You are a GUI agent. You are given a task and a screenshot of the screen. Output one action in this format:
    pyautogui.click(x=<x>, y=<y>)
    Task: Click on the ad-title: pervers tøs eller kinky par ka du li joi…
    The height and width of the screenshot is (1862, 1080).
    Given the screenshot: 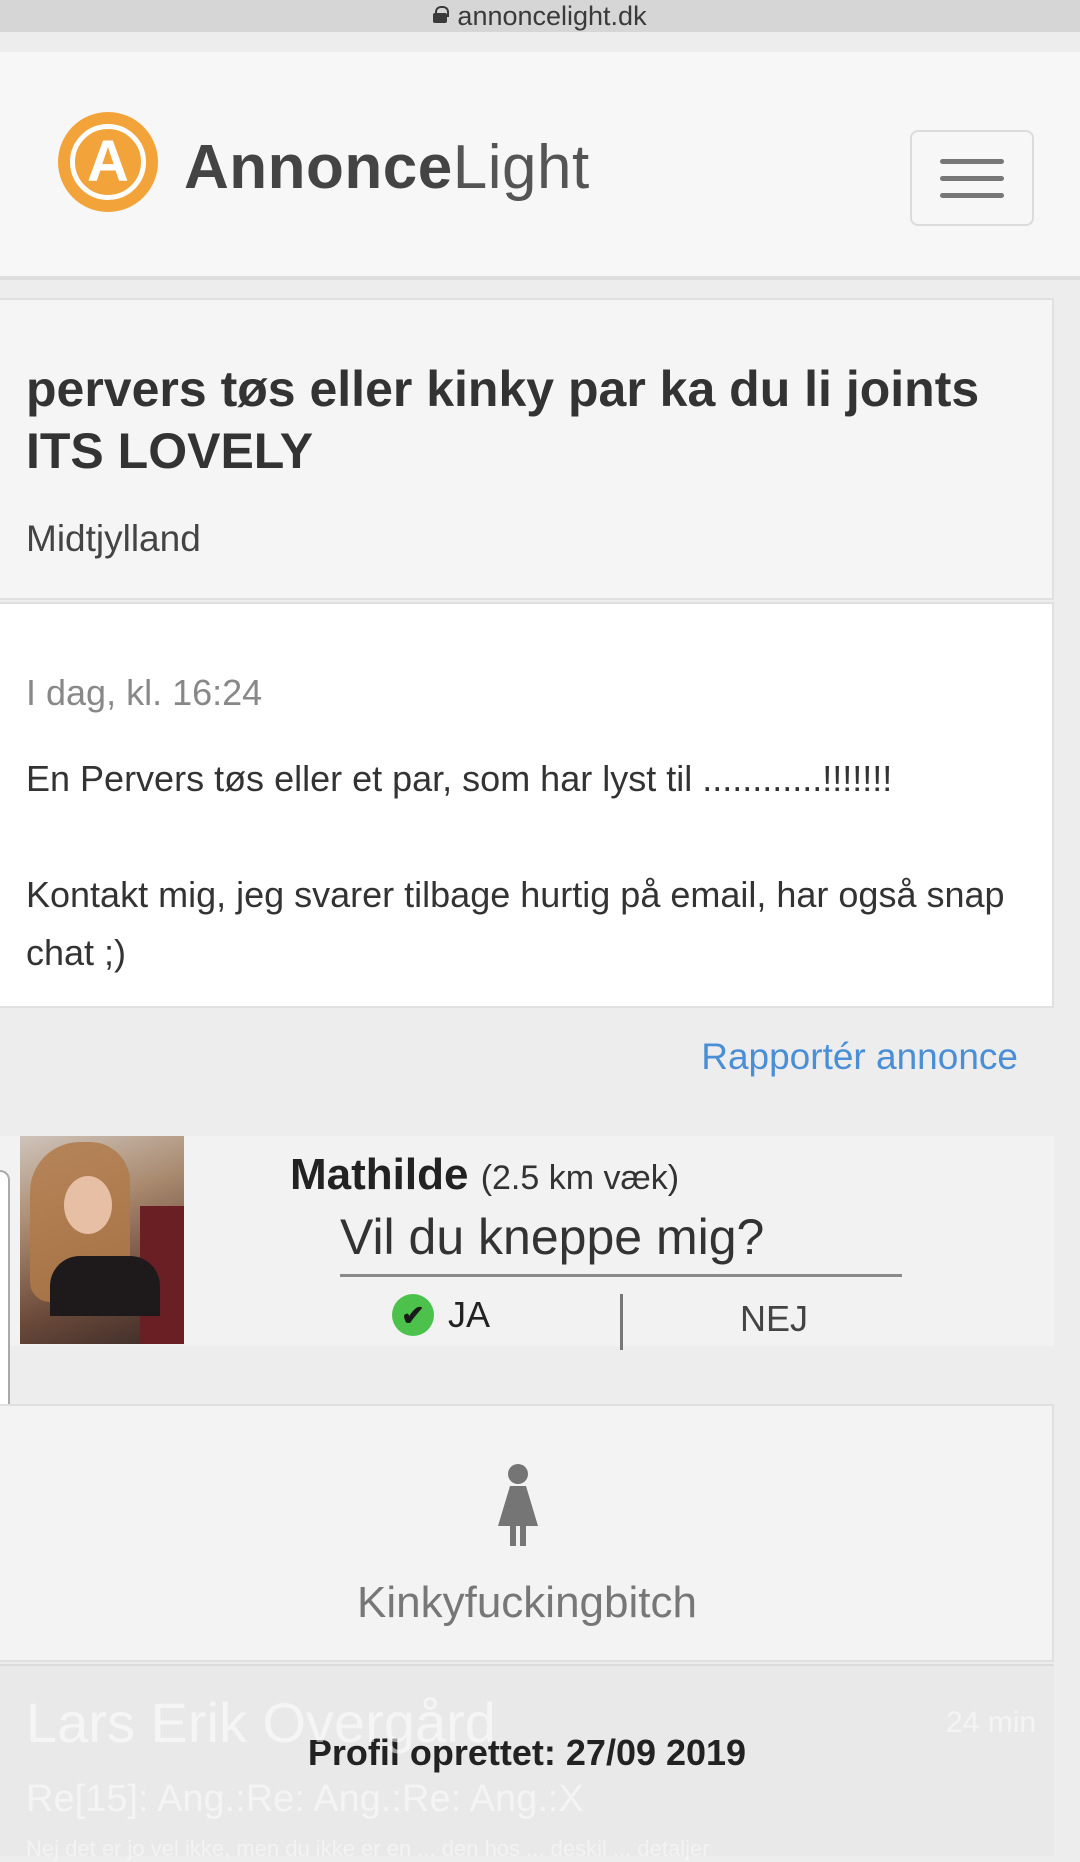 What is the action you would take?
    pyautogui.click(x=503, y=420)
    